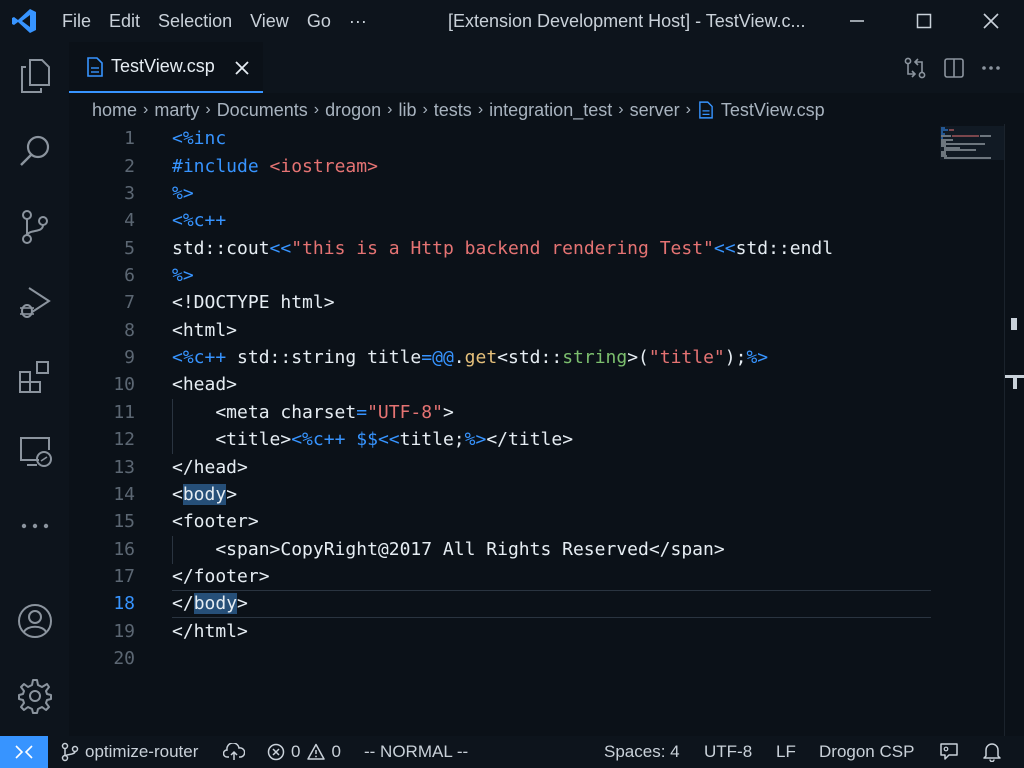 The image size is (1024, 768). What do you see at coordinates (166, 67) in the screenshot?
I see `tab-testview-csp: TestView.csp` at bounding box center [166, 67].